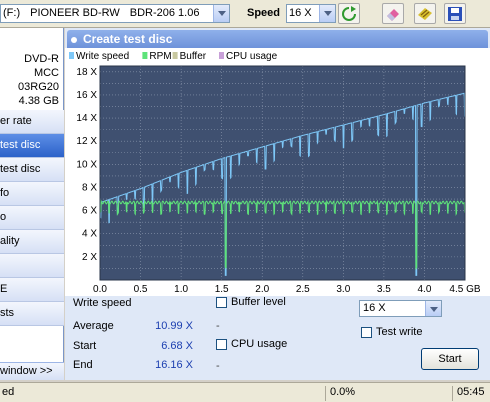 This screenshot has width=490, height=402. I want to click on y-tick-label: 14 X, so click(86, 118).